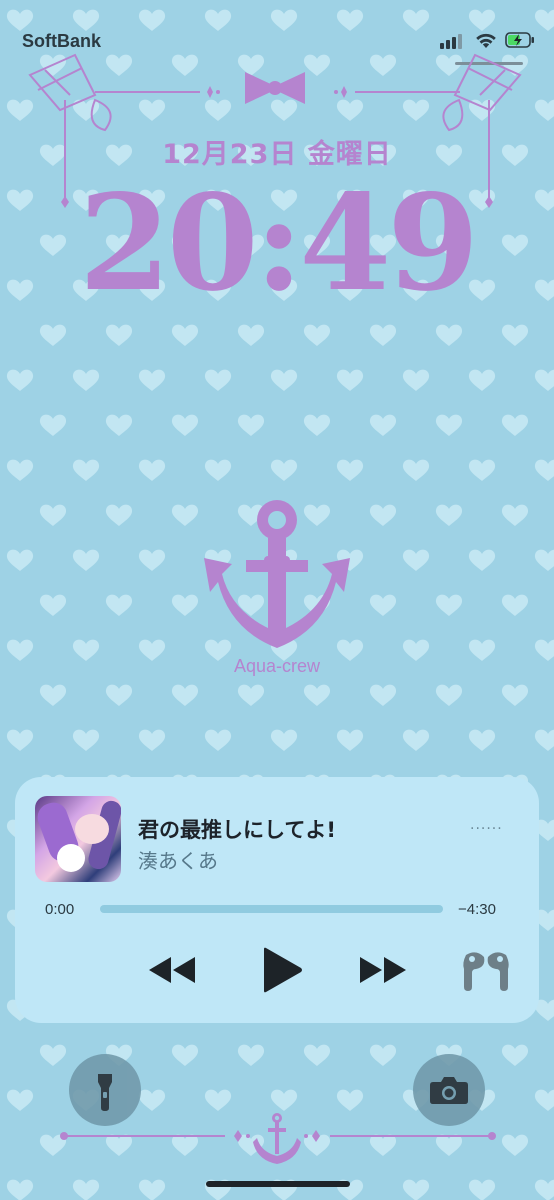  I want to click on artwork-glove-shape, so click(71, 858).